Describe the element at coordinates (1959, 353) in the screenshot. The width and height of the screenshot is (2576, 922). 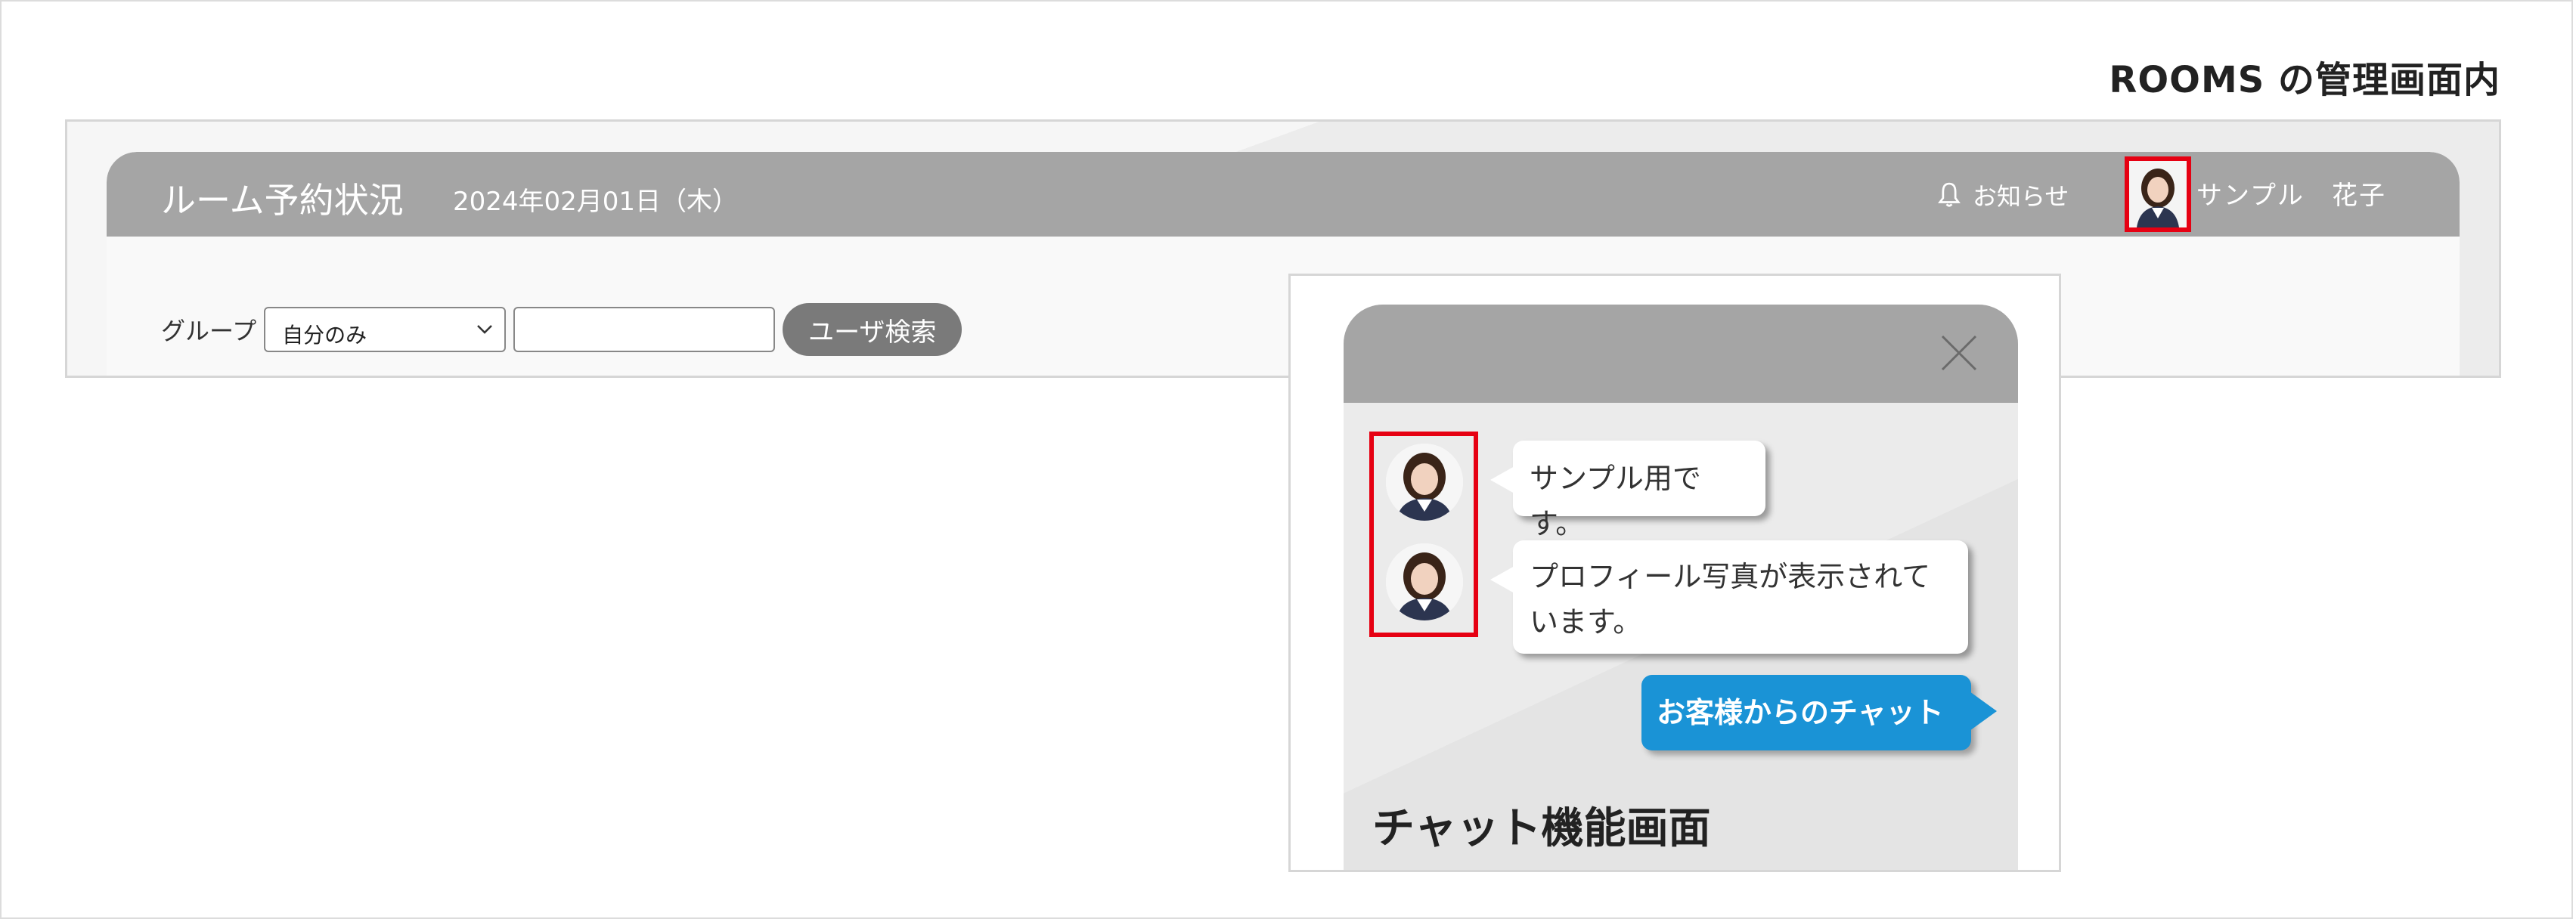
I see `close-icon` at that location.